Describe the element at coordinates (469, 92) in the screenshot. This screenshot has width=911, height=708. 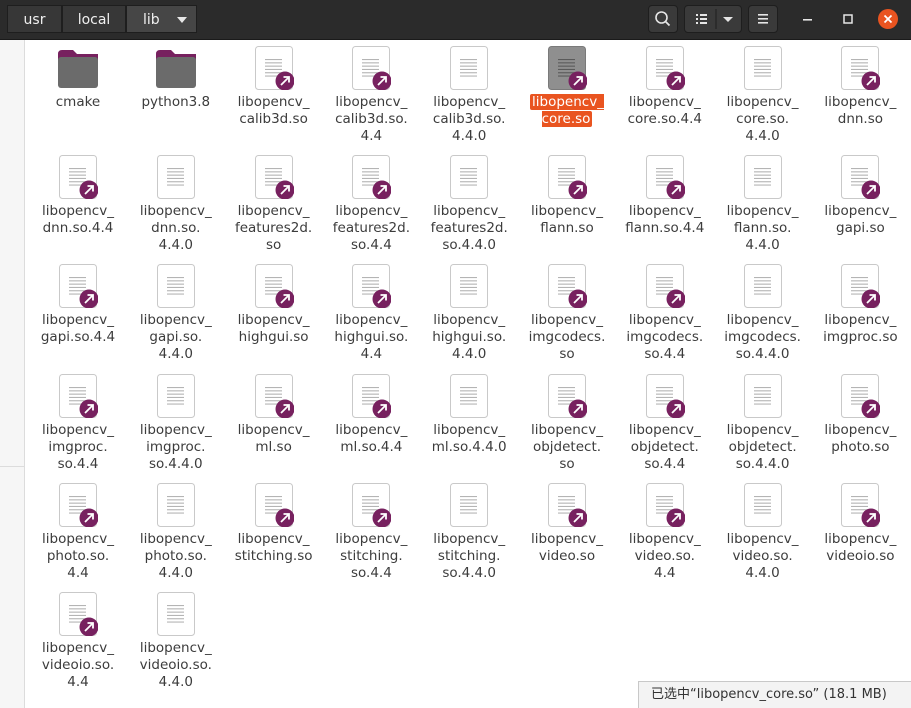
I see `file-item: libopencv_ calib3d.so. 4.4.0` at that location.